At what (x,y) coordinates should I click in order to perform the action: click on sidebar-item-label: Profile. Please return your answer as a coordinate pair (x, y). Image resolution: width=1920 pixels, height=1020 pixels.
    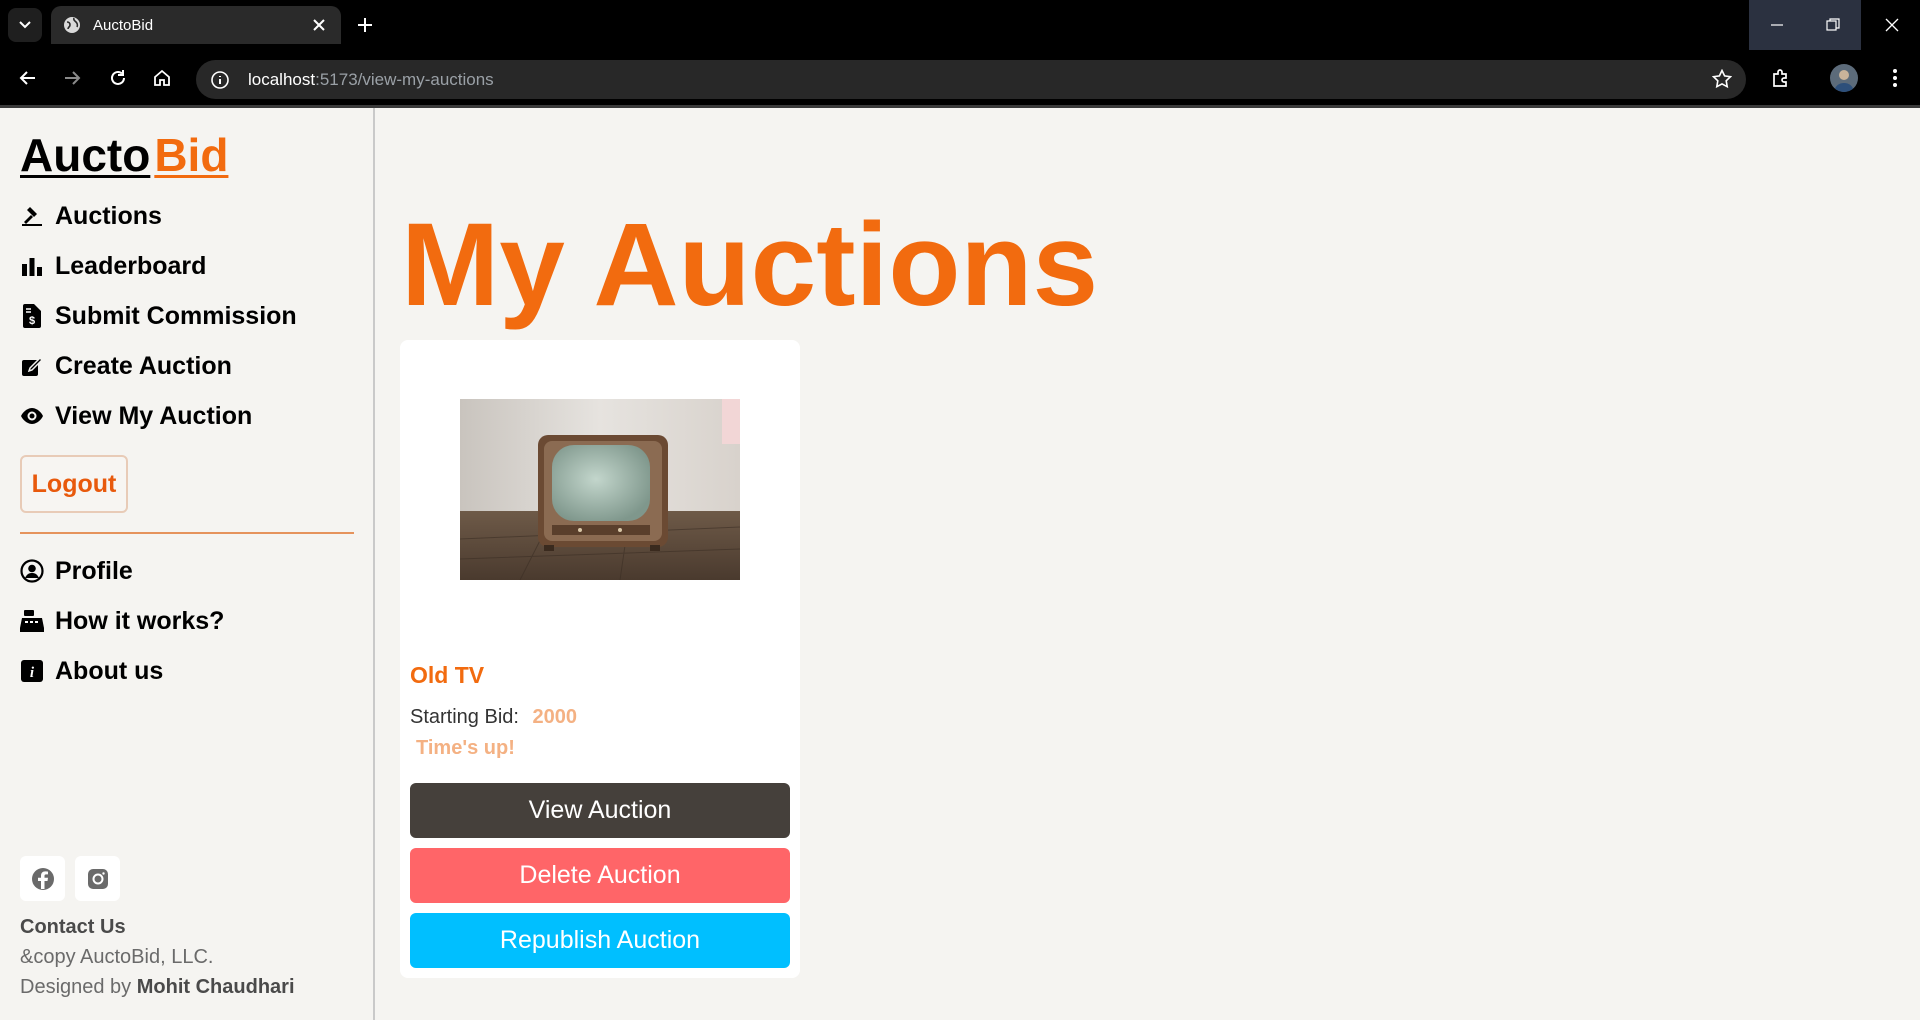
    Looking at the image, I should click on (94, 570).